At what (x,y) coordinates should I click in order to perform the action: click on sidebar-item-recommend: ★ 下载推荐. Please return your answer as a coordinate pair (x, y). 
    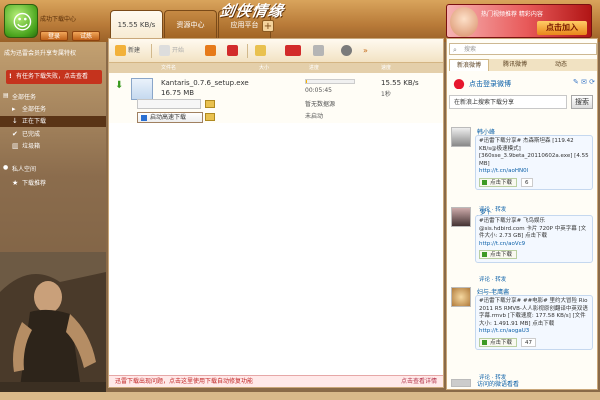
    Looking at the image, I should click on (29, 183).